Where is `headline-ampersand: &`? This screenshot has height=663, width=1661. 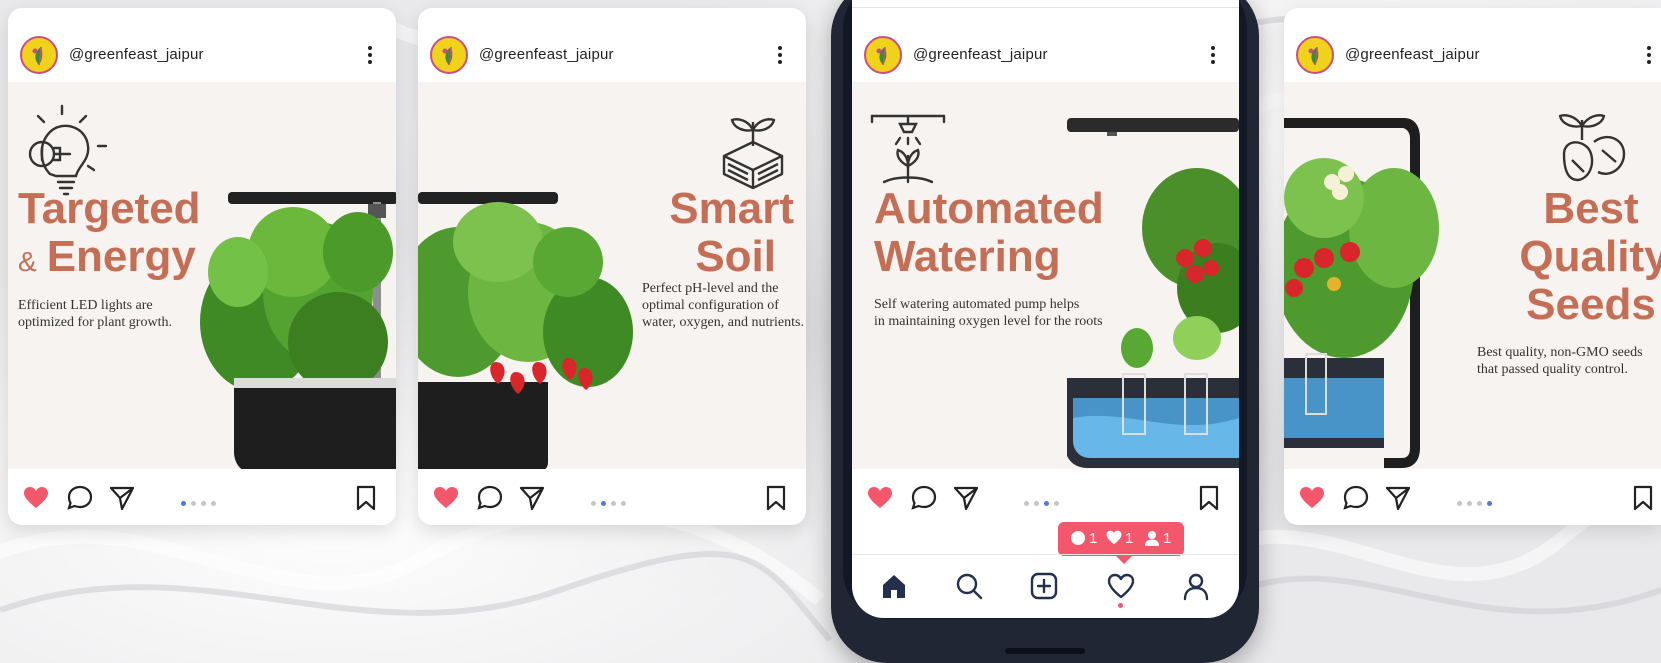 headline-ampersand: & is located at coordinates (27, 261).